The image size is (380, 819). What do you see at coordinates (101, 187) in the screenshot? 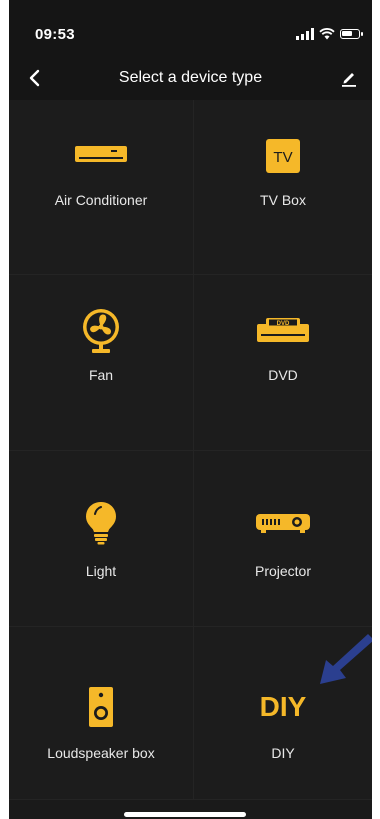
I see `device-air-conditioner: Air Conditioner` at bounding box center [101, 187].